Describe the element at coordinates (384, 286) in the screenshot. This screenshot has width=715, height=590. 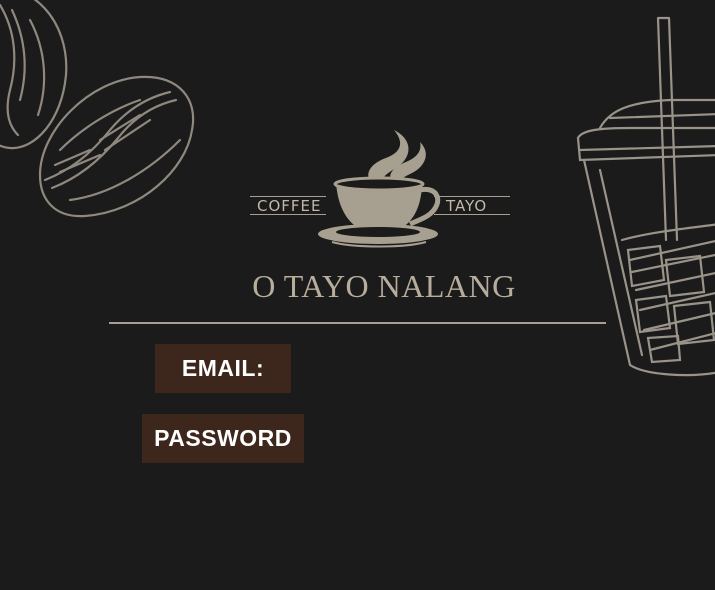
I see `page-title: O TAYO NALANG` at that location.